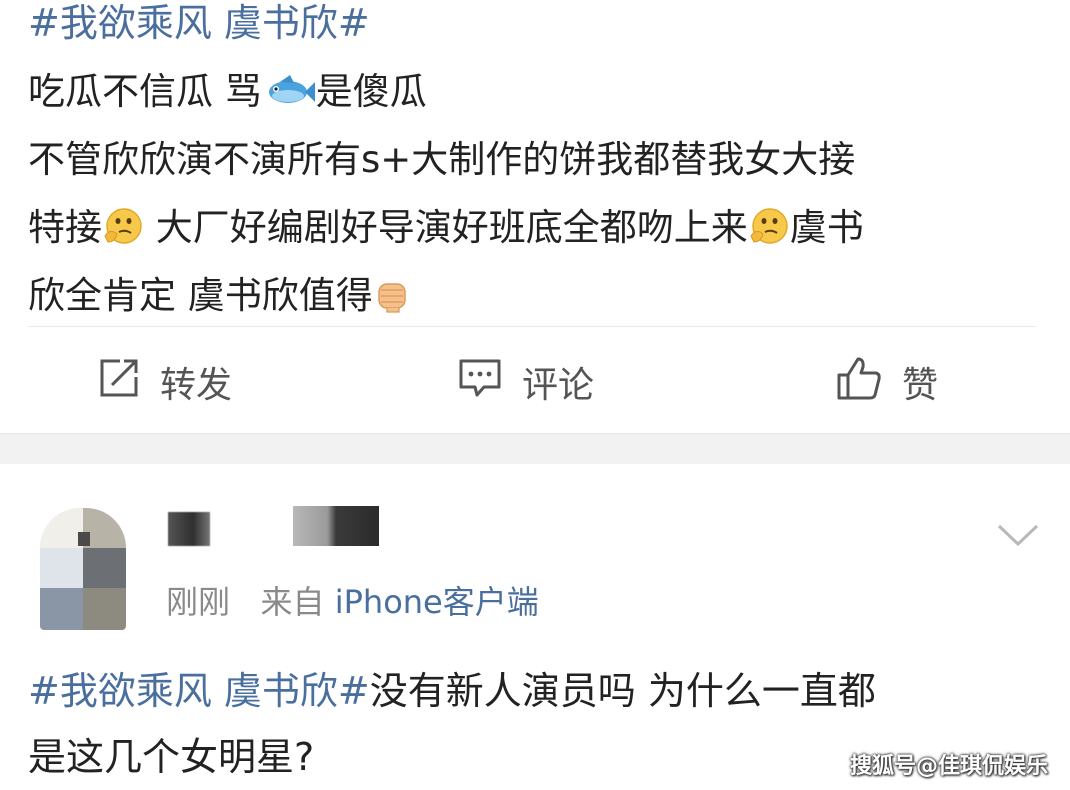 This screenshot has width=1070, height=790. I want to click on thumbs-up-icon, so click(859, 382).